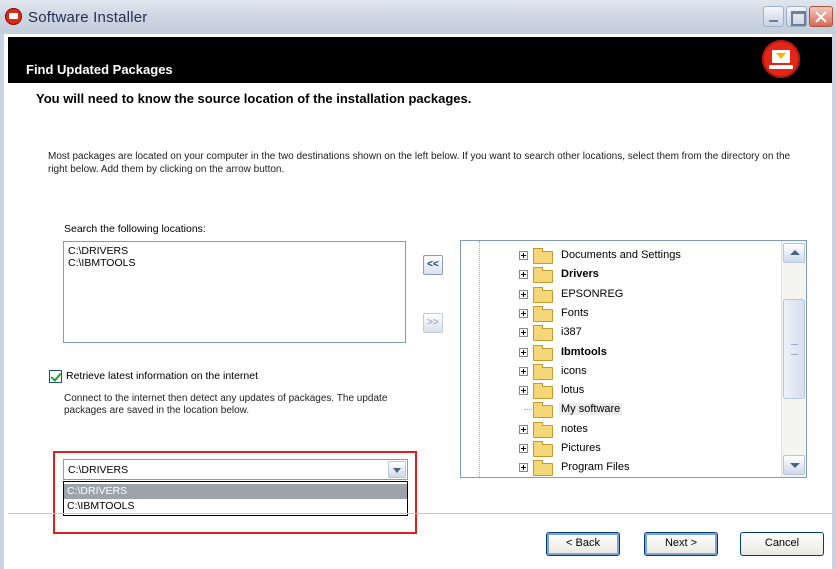  I want to click on tree-item: icons, so click(639, 371).